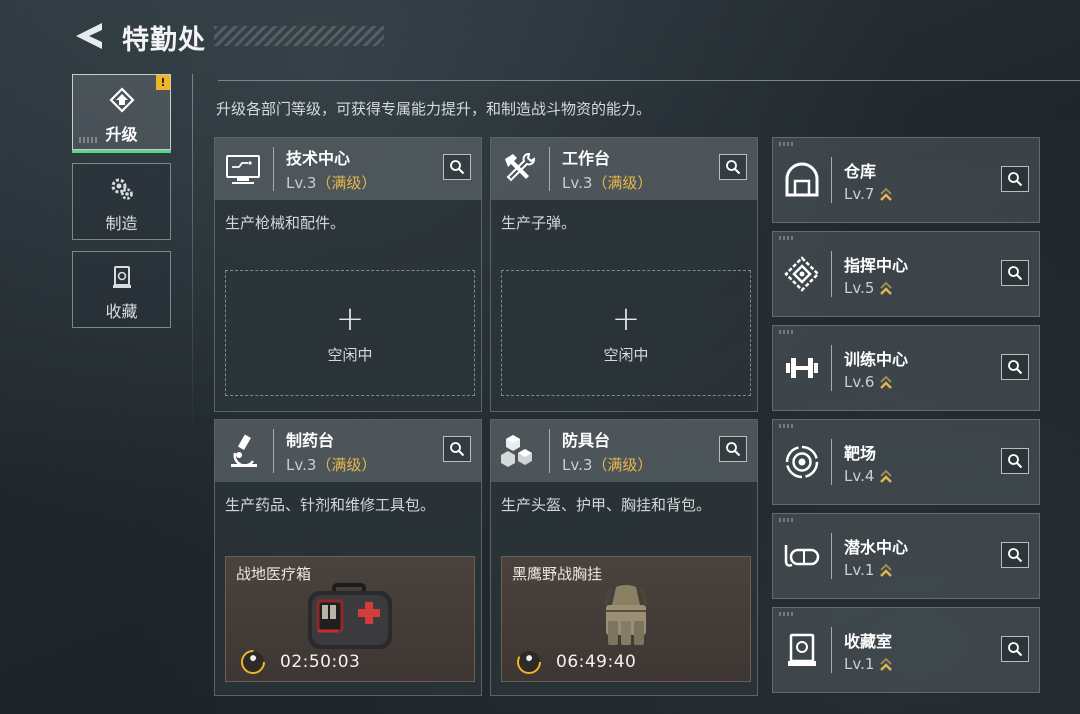 Image resolution: width=1080 pixels, height=714 pixels. What do you see at coordinates (876, 359) in the screenshot?
I see `facility-name: 训练中心` at bounding box center [876, 359].